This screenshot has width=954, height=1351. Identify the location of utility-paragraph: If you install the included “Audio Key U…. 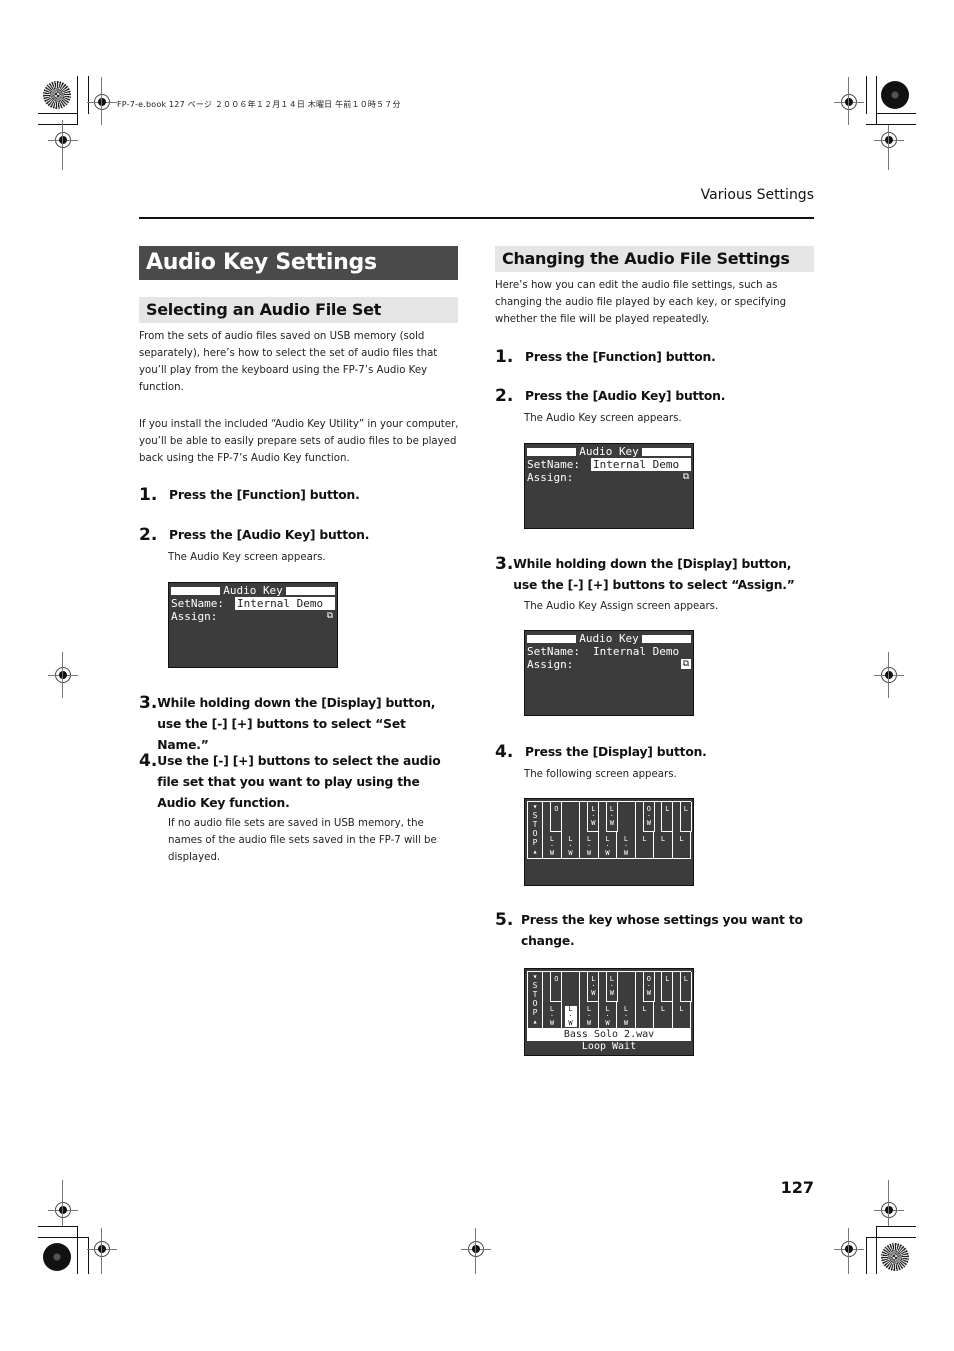
(299, 441).